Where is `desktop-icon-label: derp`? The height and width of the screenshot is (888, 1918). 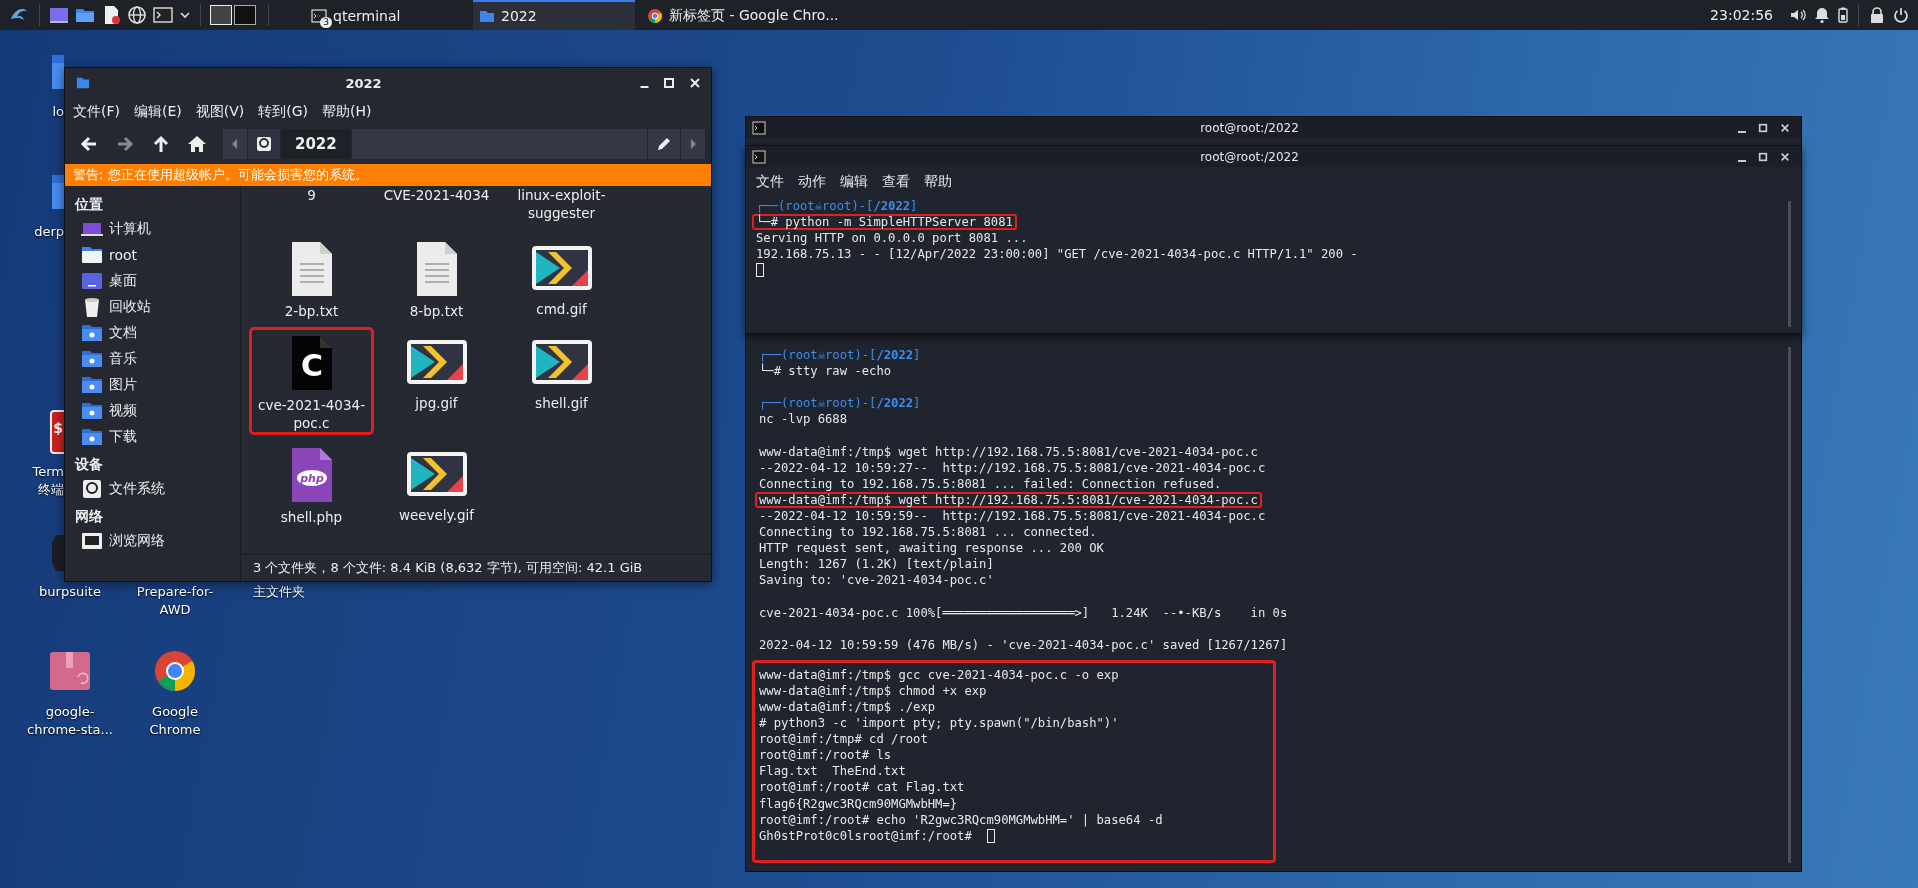
desktop-icon-label: derp is located at coordinates (41, 232).